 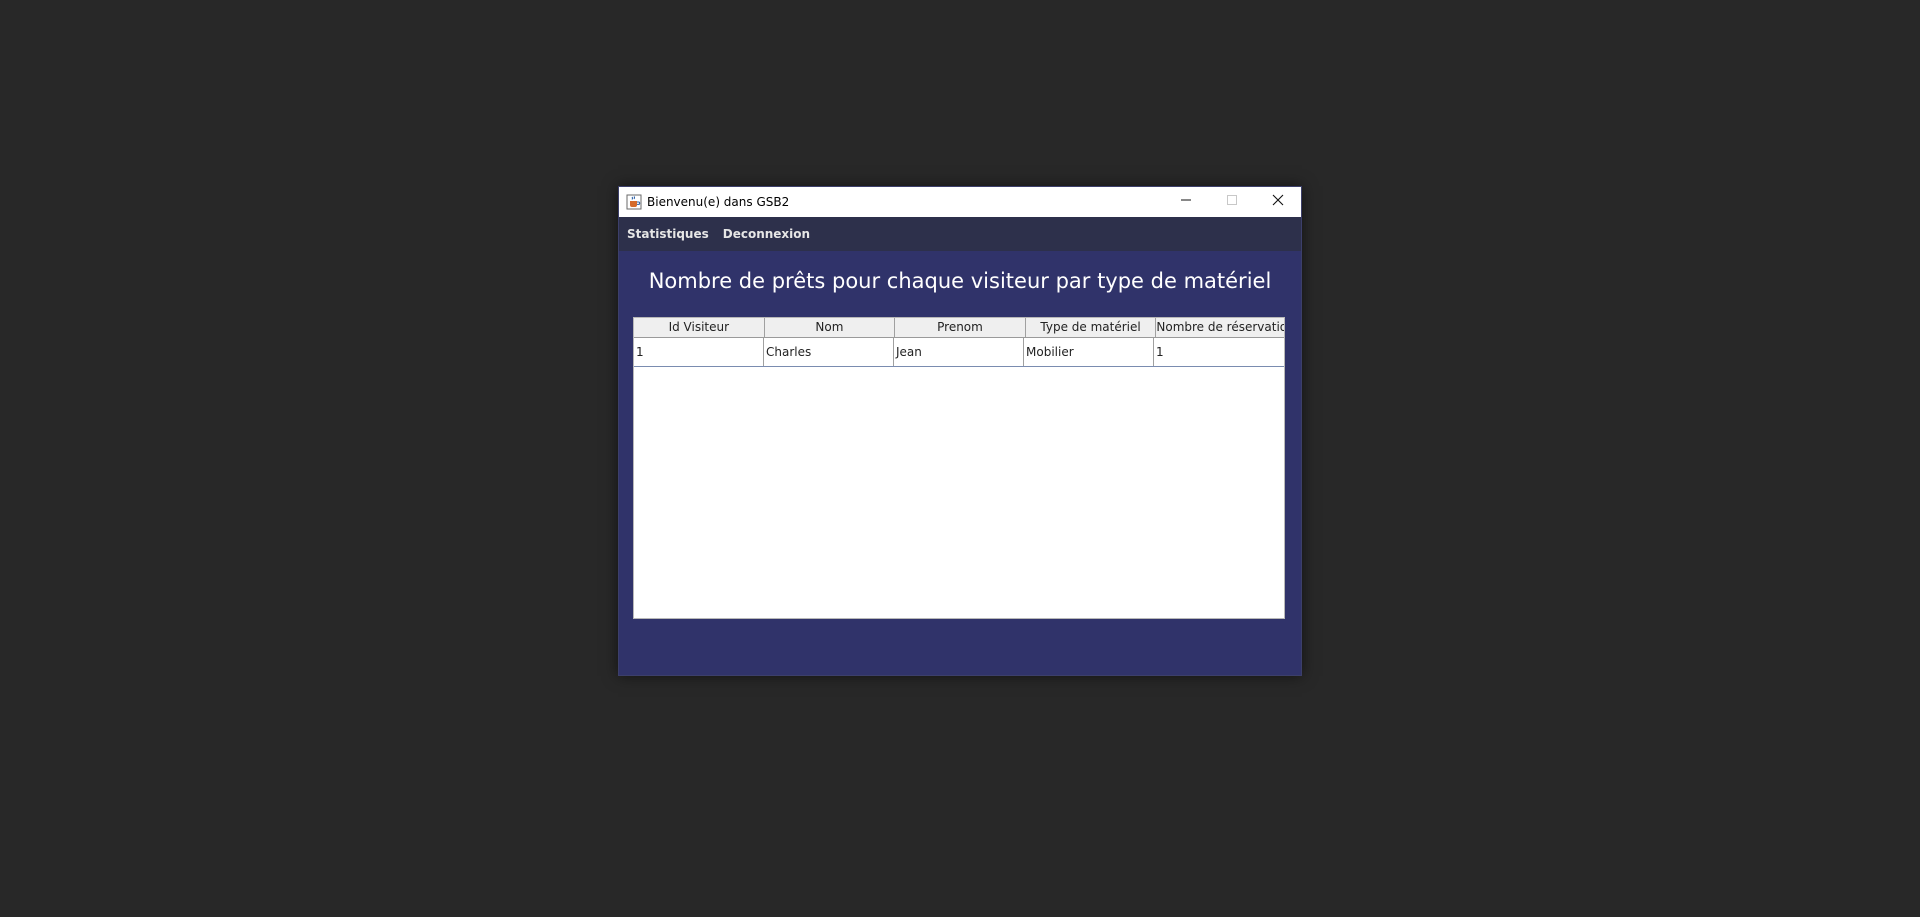 I want to click on window-controls, so click(x=1232, y=202).